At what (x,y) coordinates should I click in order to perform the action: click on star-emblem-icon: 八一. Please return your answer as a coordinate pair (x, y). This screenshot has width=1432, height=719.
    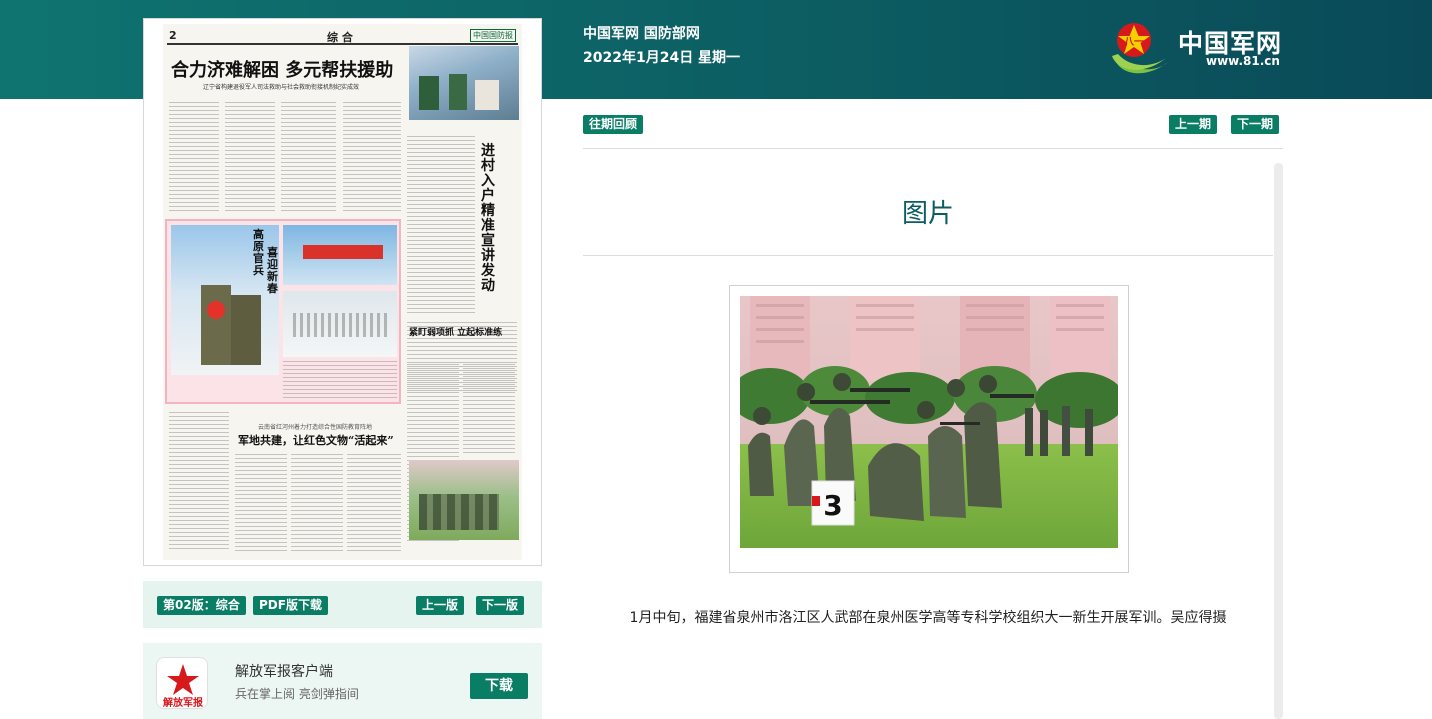
    Looking at the image, I should click on (1140, 48).